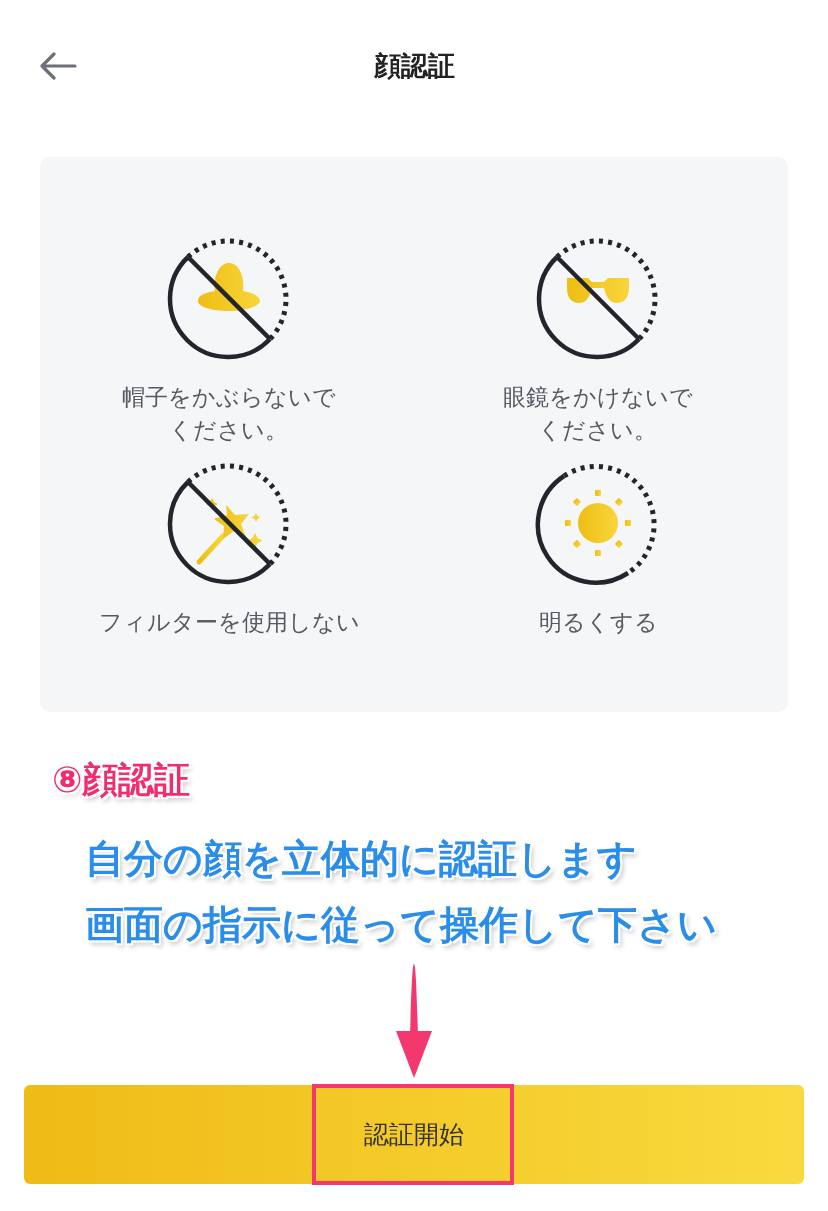 The image size is (828, 1211). What do you see at coordinates (58, 66) in the screenshot?
I see `back-arrow-icon` at bounding box center [58, 66].